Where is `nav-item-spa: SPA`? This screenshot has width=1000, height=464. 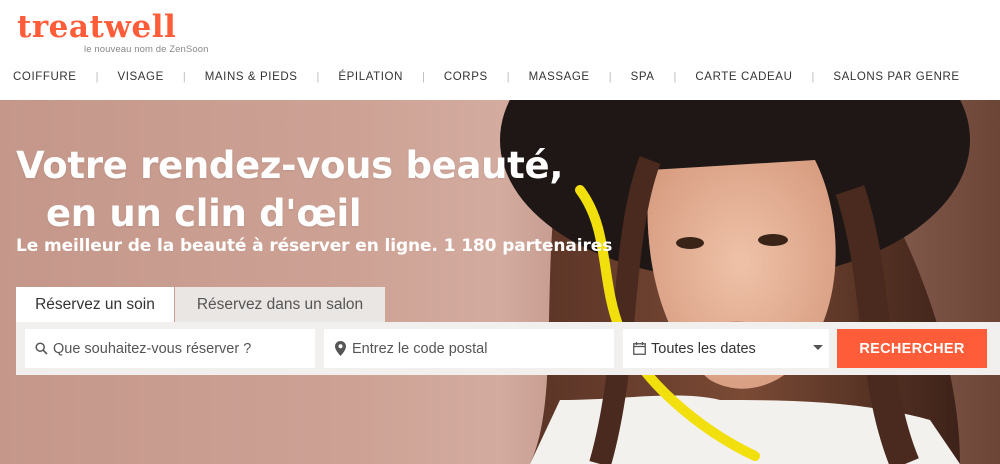 nav-item-spa: SPA is located at coordinates (643, 77).